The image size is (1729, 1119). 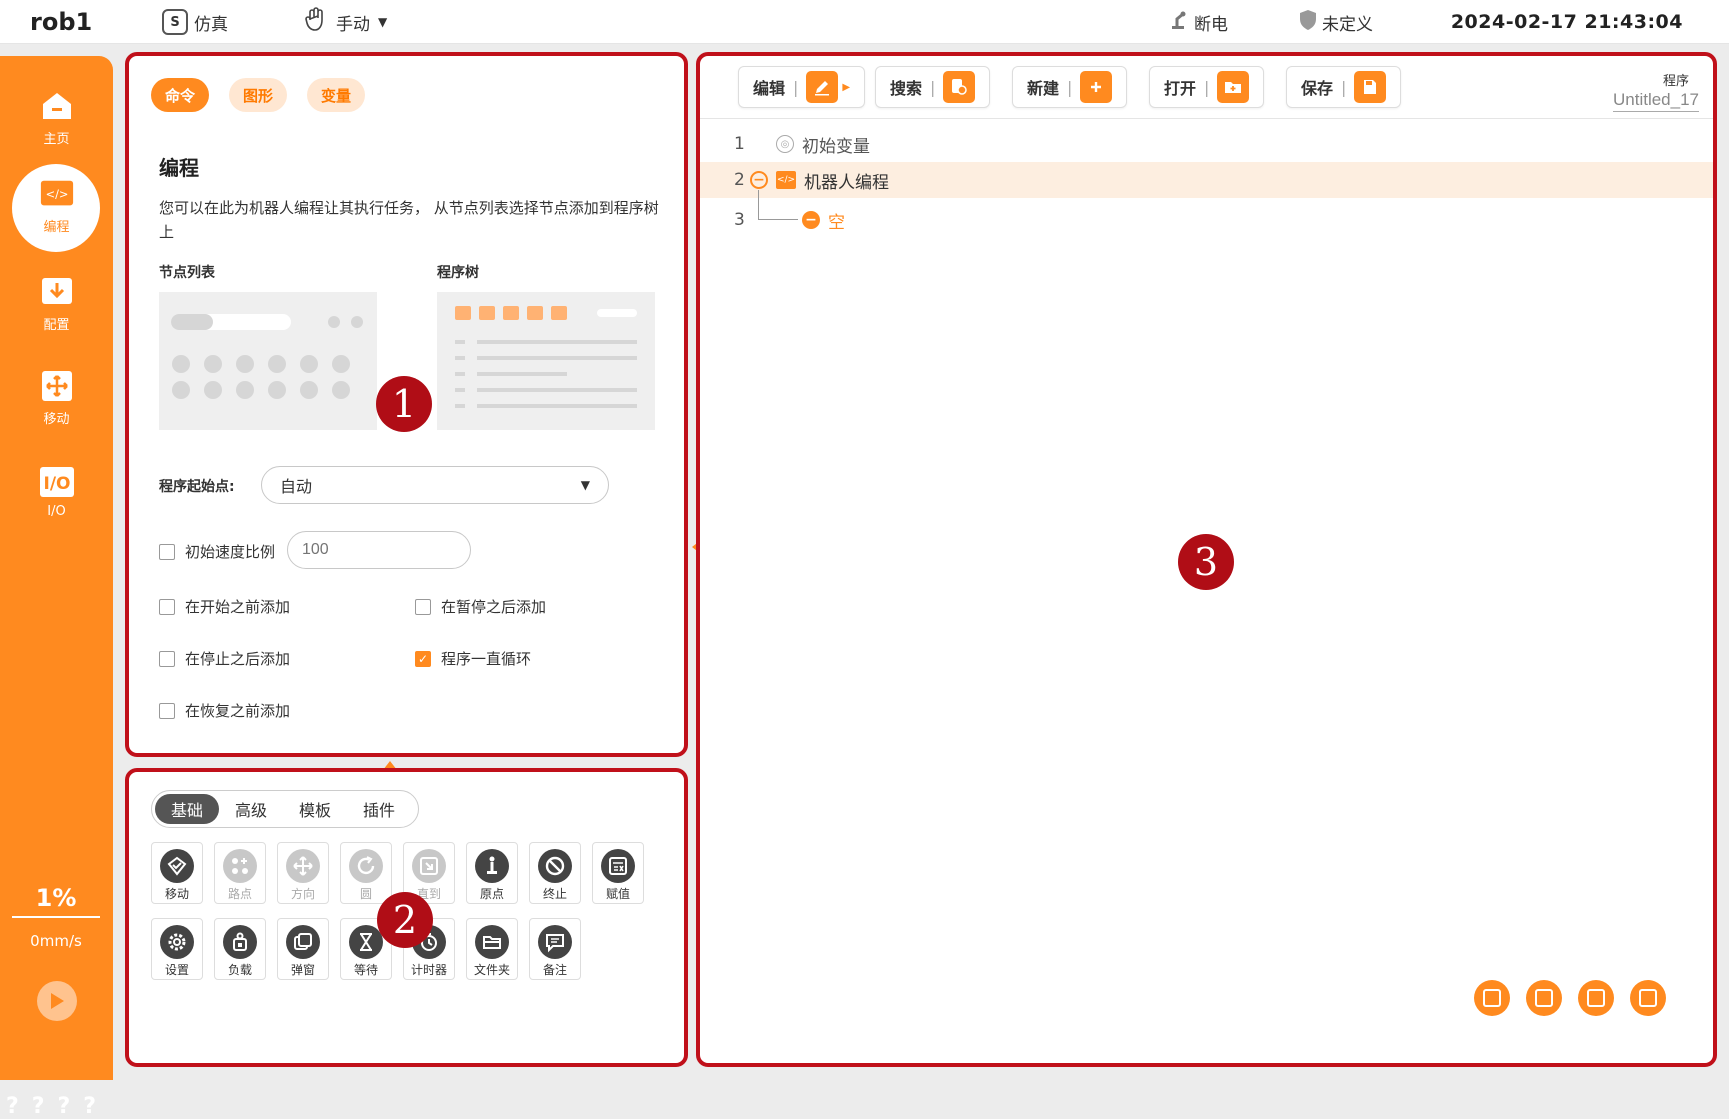 I want to click on sim-label: 仿真, so click(x=211, y=24).